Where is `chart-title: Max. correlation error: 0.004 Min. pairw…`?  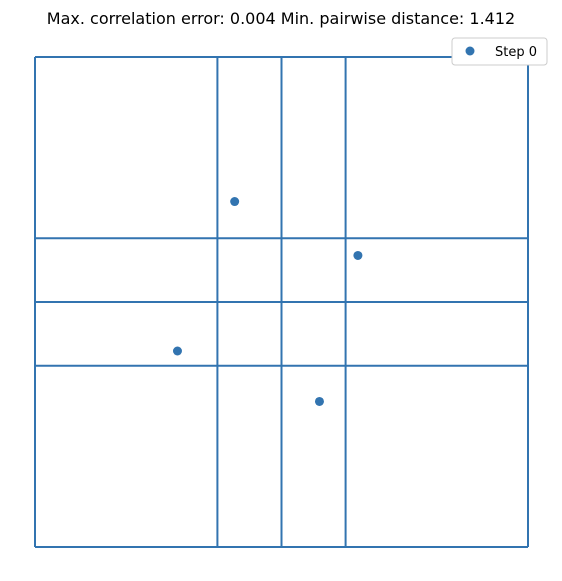
chart-title: Max. correlation error: 0.004 Min. pairw… is located at coordinates (281, 18).